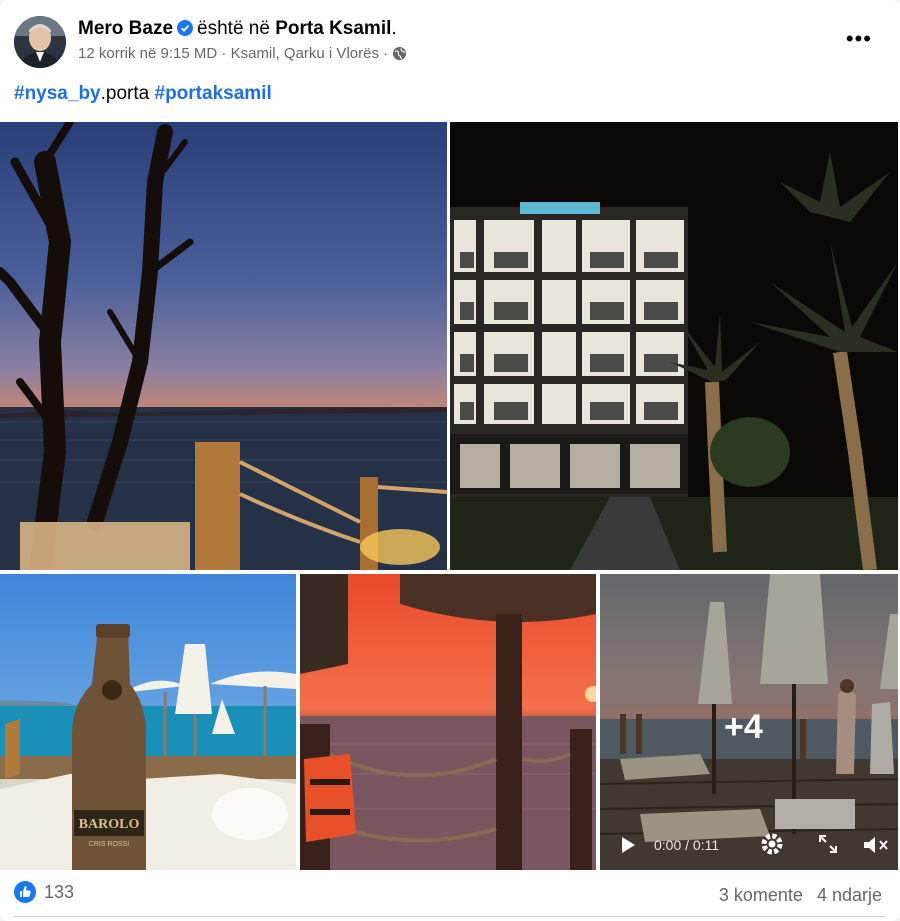 This screenshot has height=921, width=900. What do you see at coordinates (761, 895) in the screenshot?
I see `comments-count-link: 3 komente` at bounding box center [761, 895].